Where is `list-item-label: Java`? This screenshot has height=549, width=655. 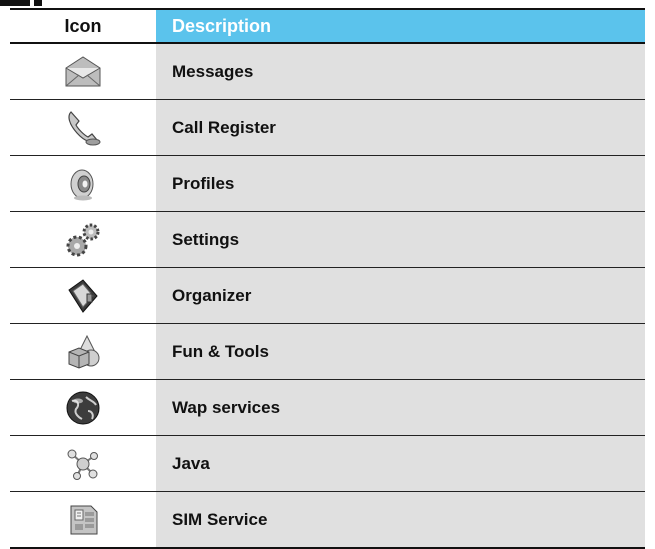 list-item-label: Java is located at coordinates (400, 463).